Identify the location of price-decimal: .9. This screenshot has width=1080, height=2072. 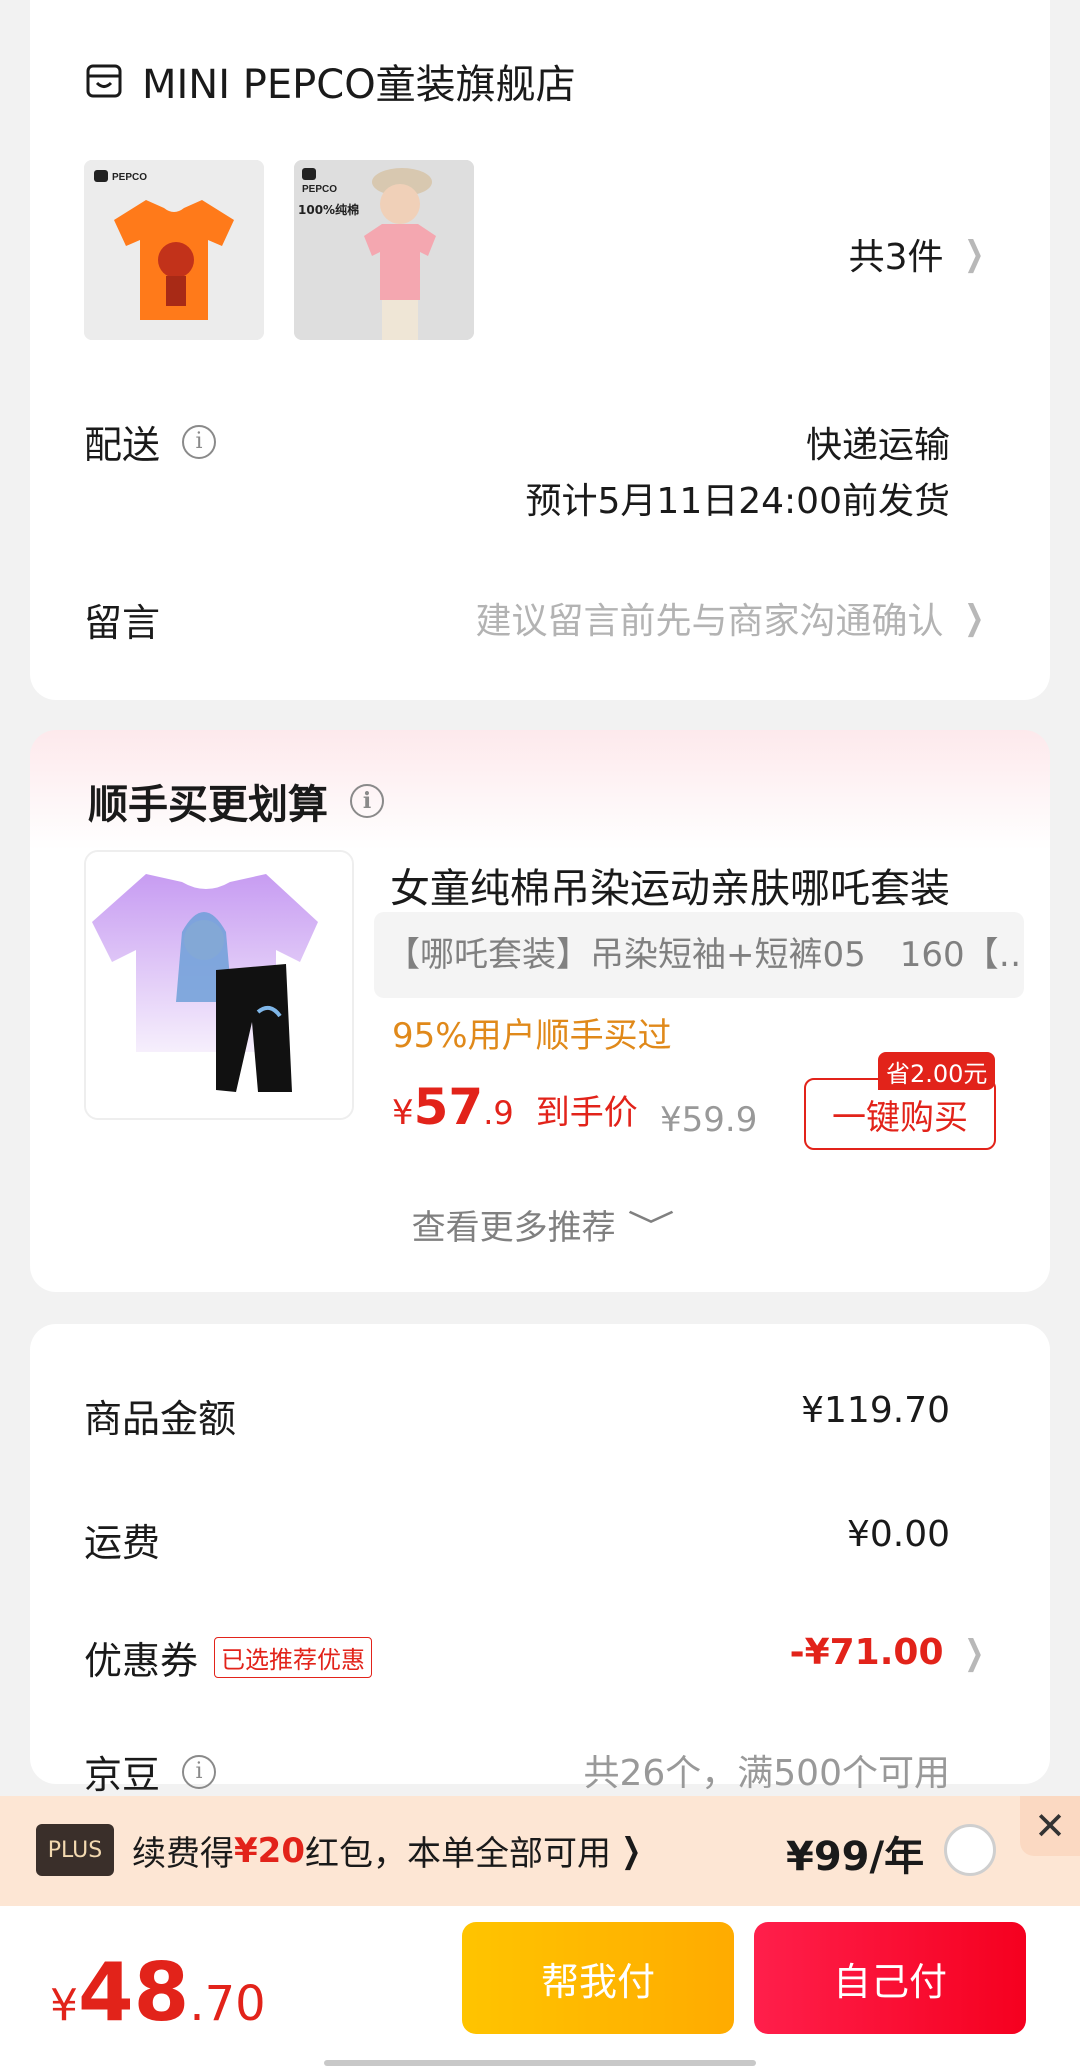
(498, 1113).